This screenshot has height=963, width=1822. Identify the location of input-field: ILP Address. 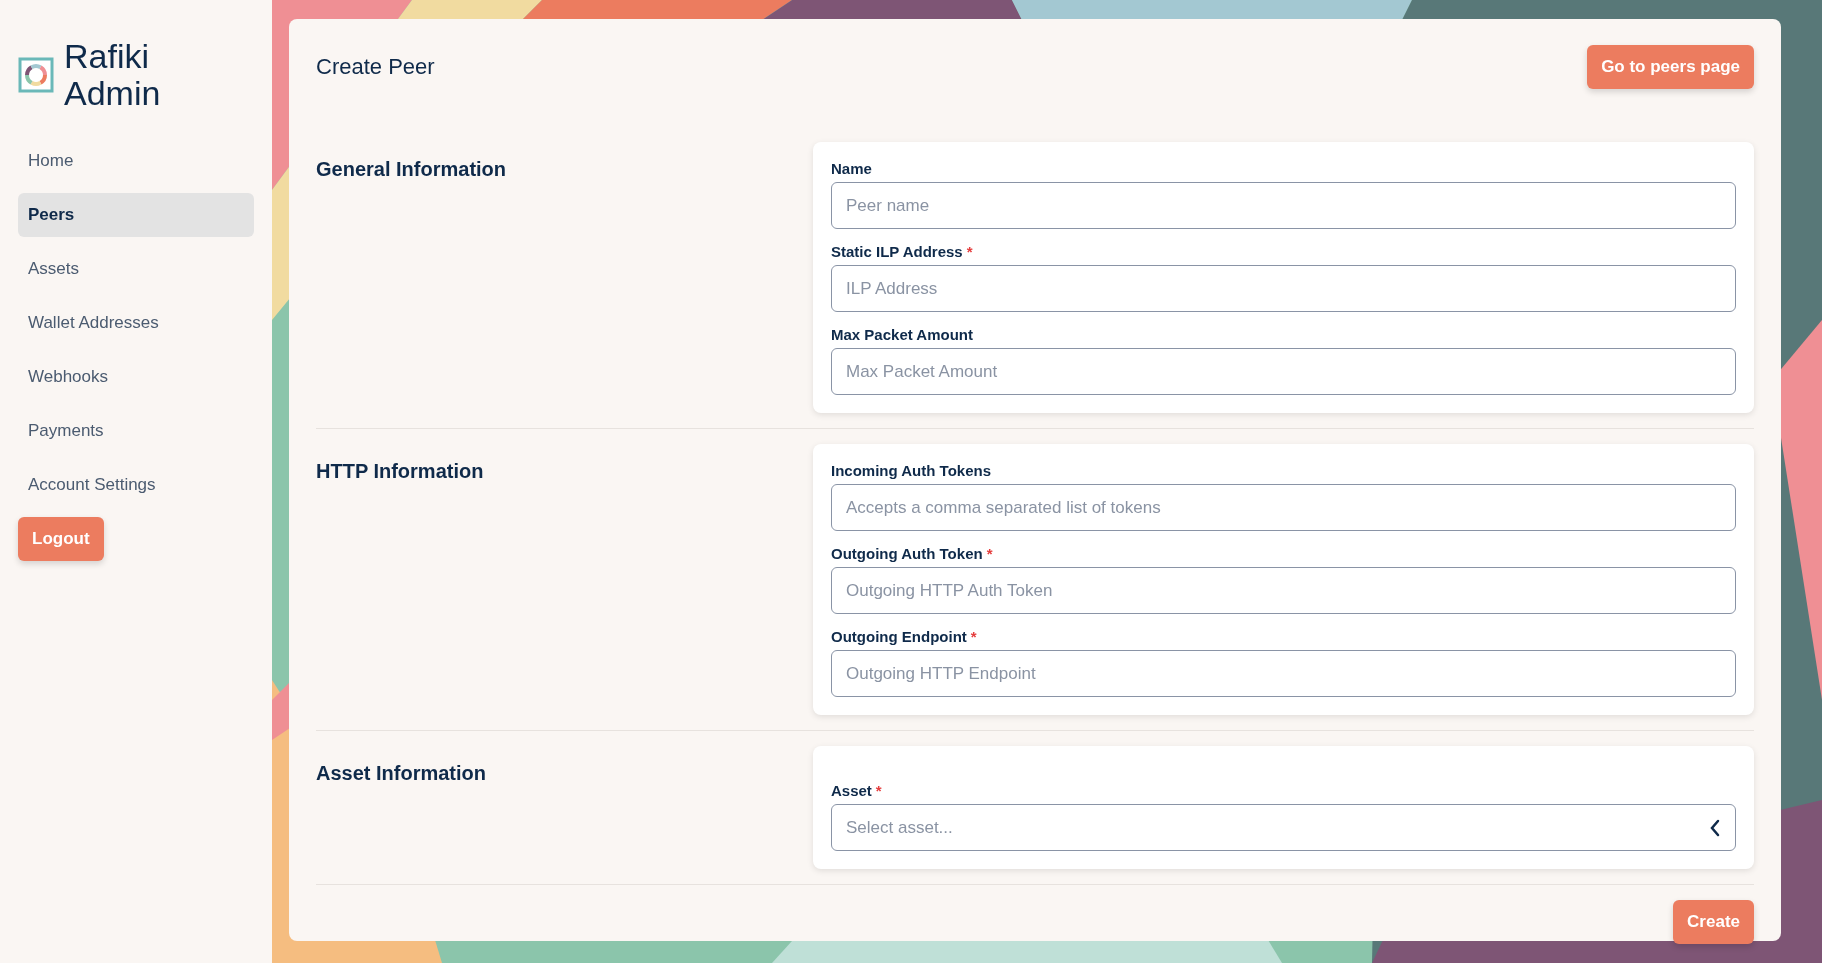
(1283, 288).